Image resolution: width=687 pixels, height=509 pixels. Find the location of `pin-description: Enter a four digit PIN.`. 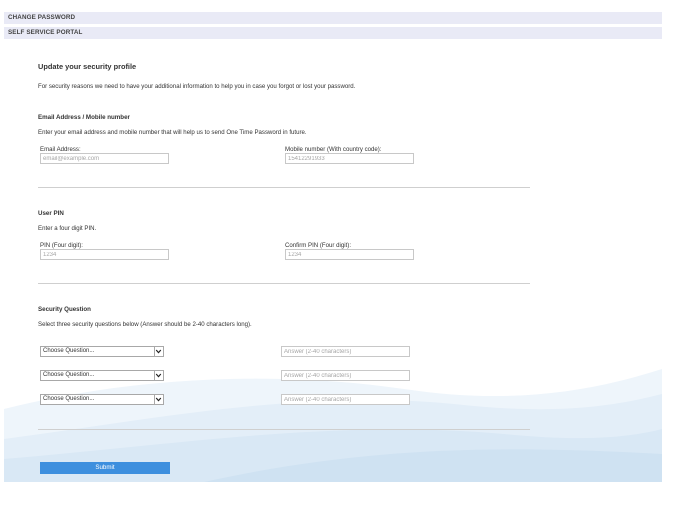

pin-description: Enter a four digit PIN. is located at coordinates (67, 228).